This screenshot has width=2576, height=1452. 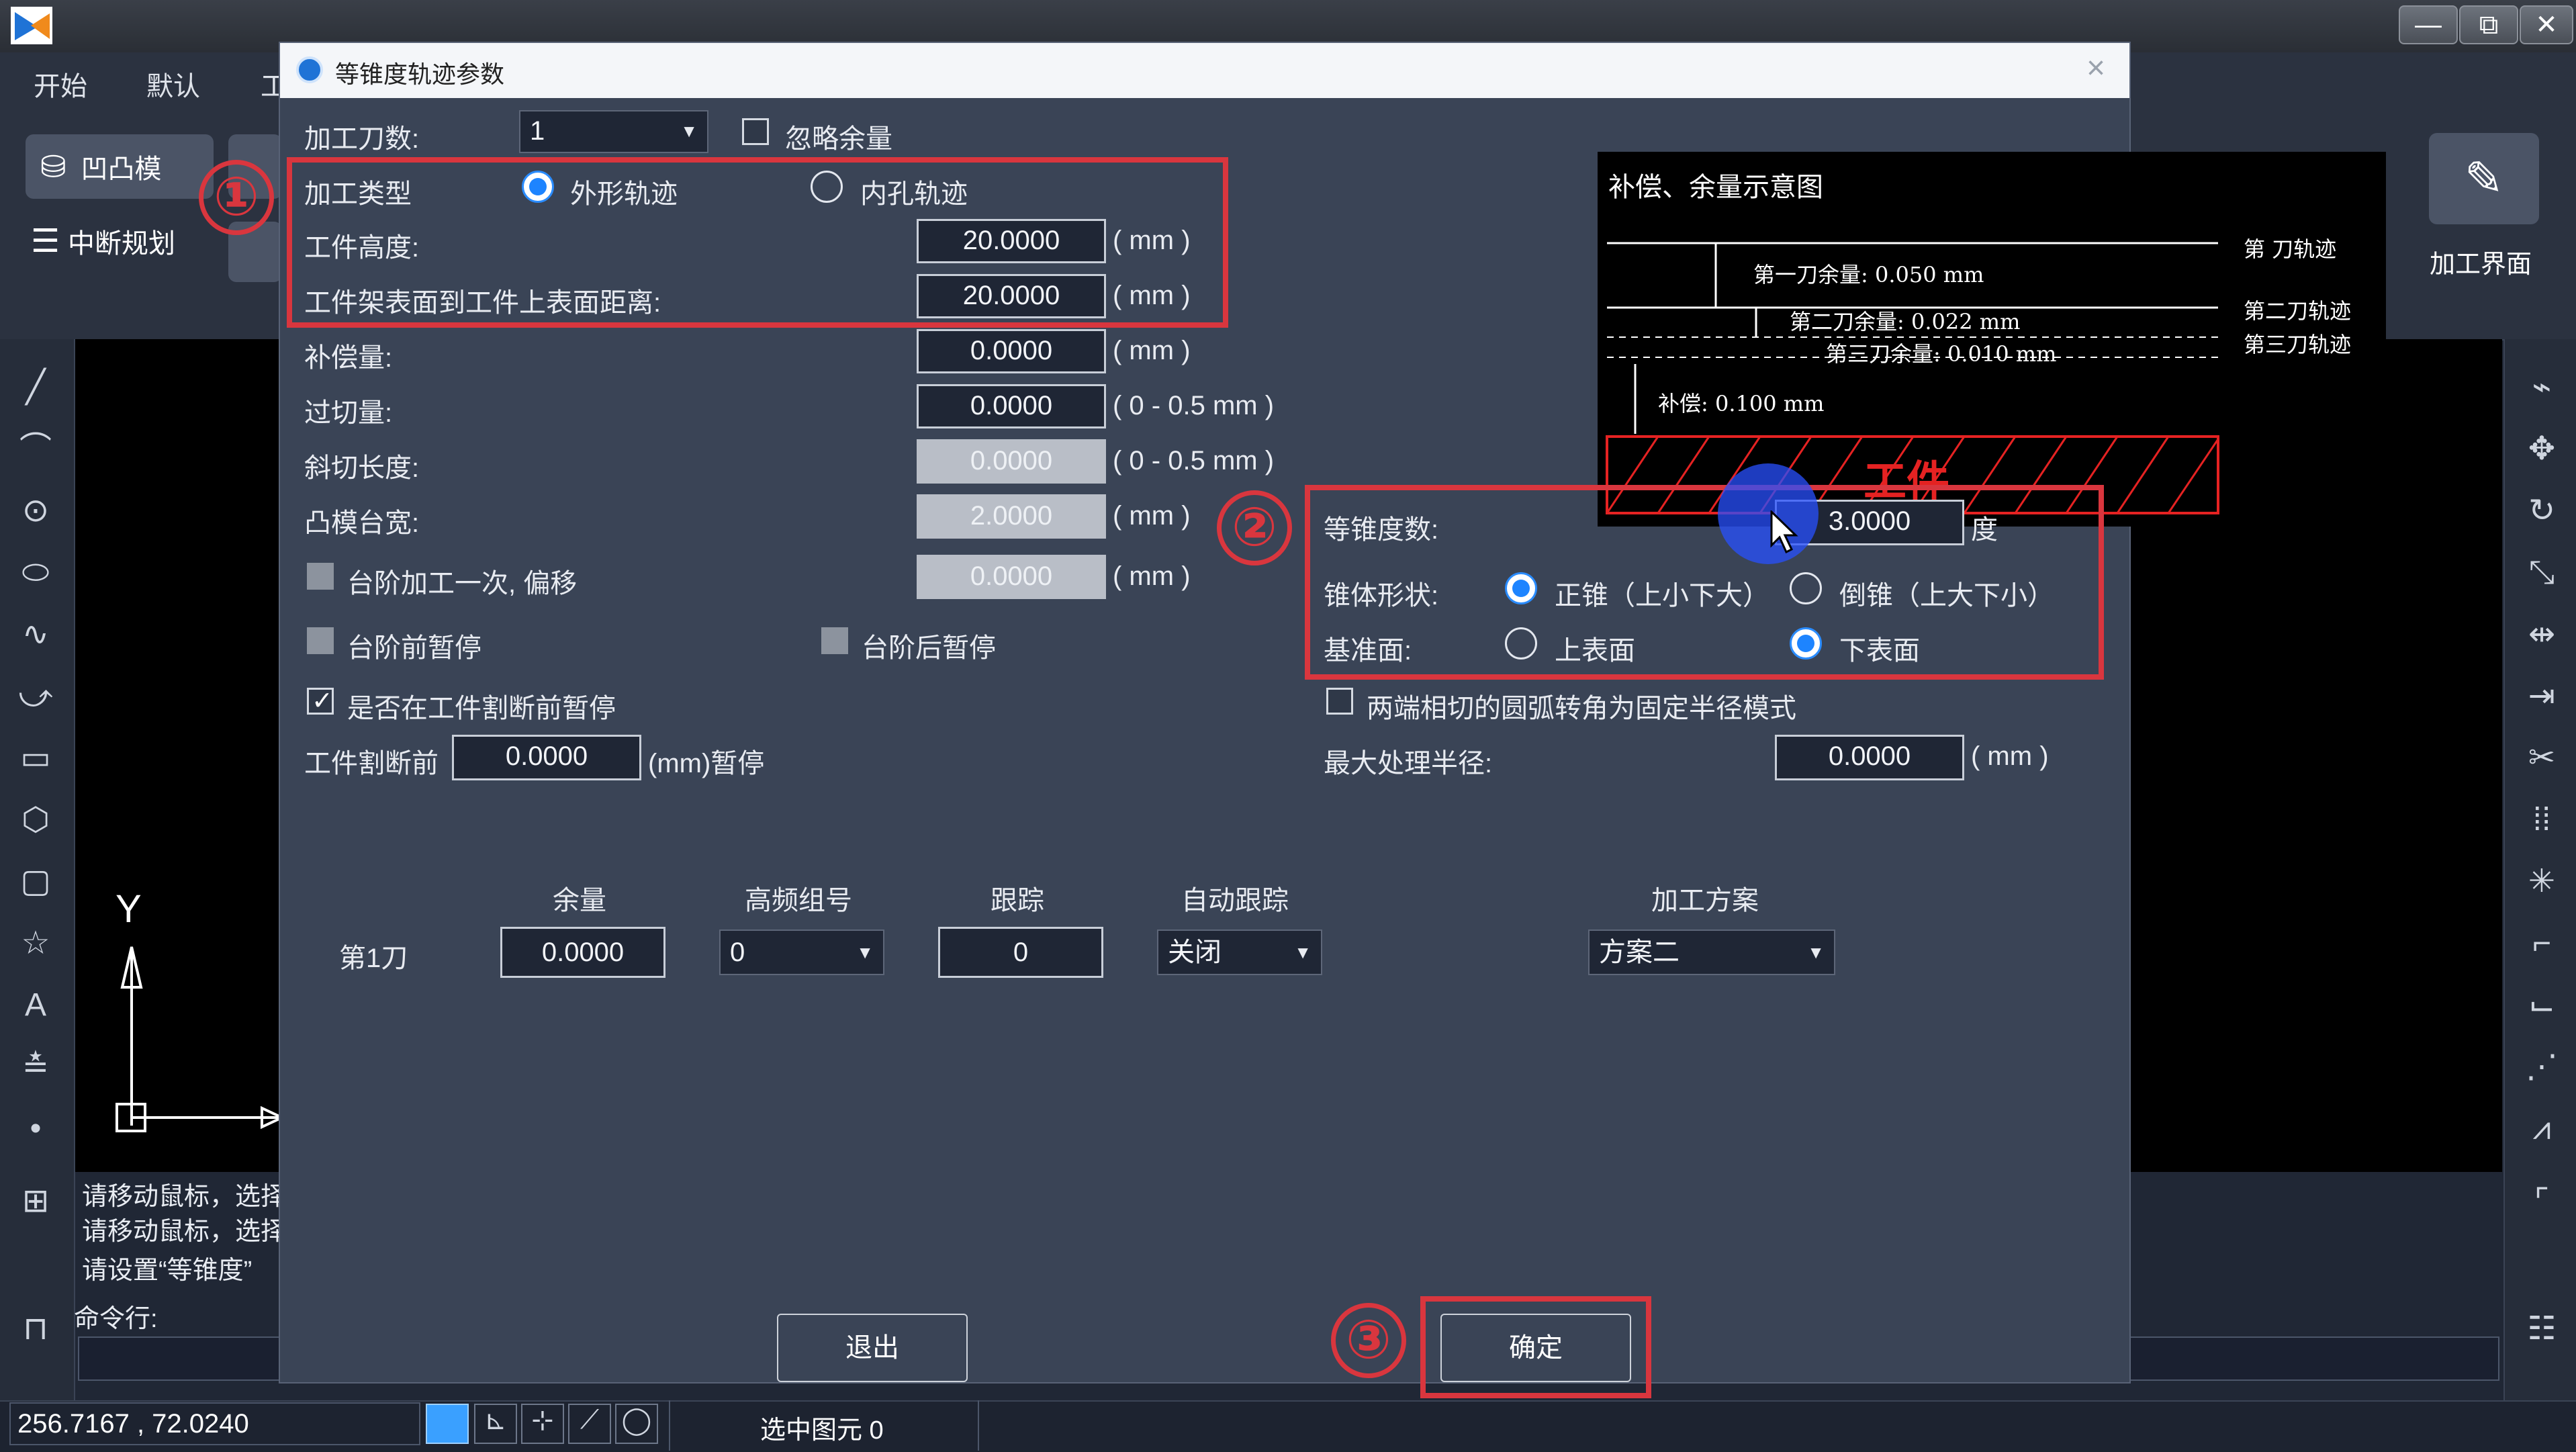 What do you see at coordinates (589, 1424) in the screenshot?
I see `polar-toggle-icon: ⟋` at bounding box center [589, 1424].